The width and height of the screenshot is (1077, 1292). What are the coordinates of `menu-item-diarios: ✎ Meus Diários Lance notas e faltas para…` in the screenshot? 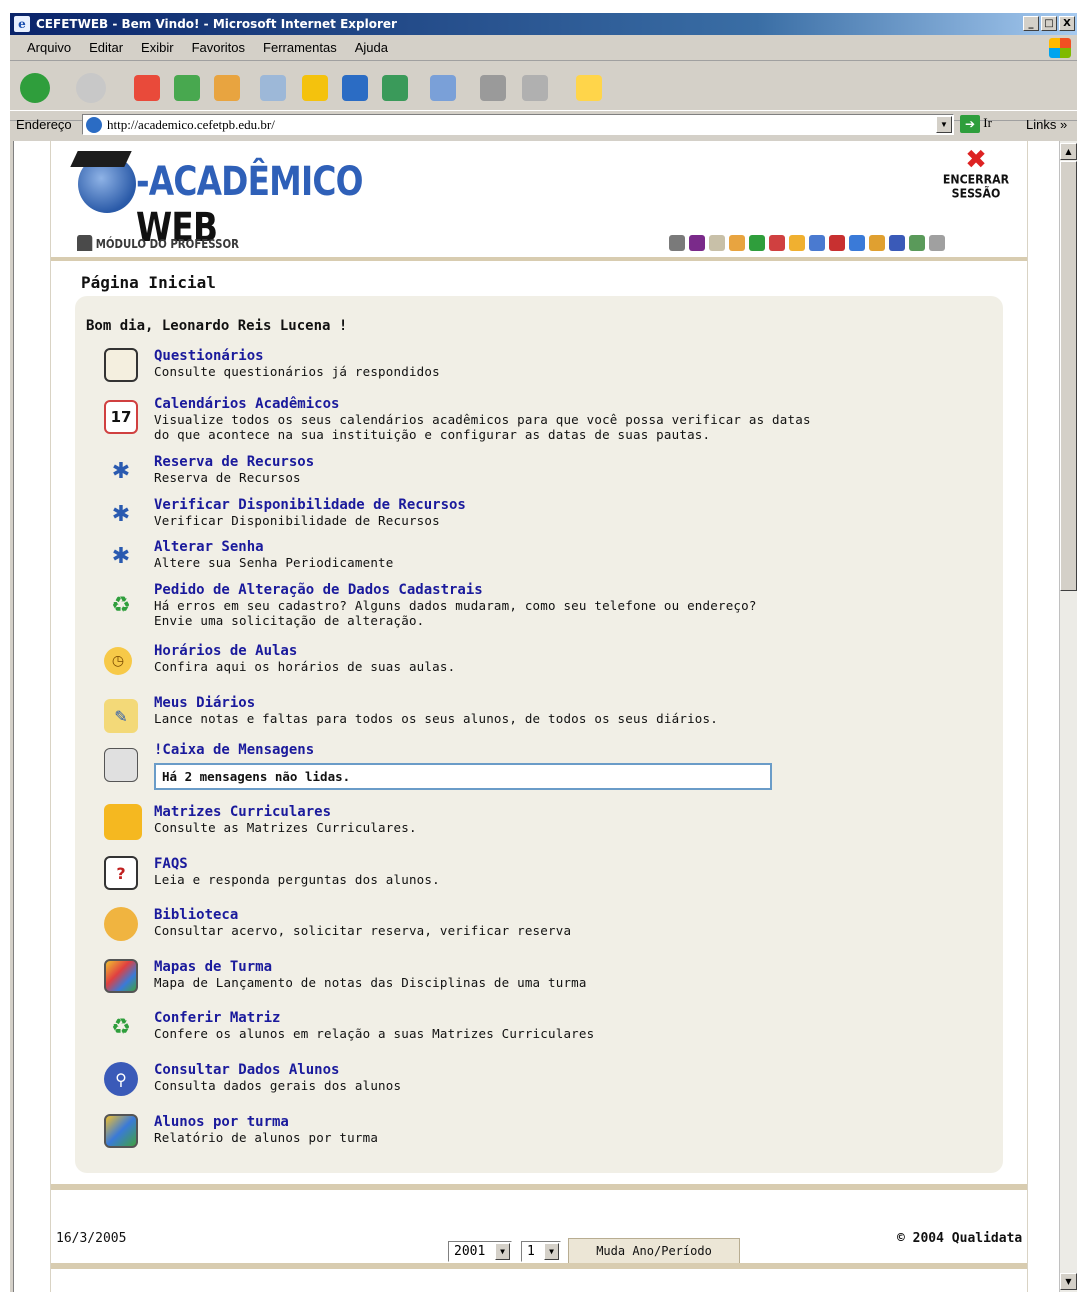 It's located at (411, 714).